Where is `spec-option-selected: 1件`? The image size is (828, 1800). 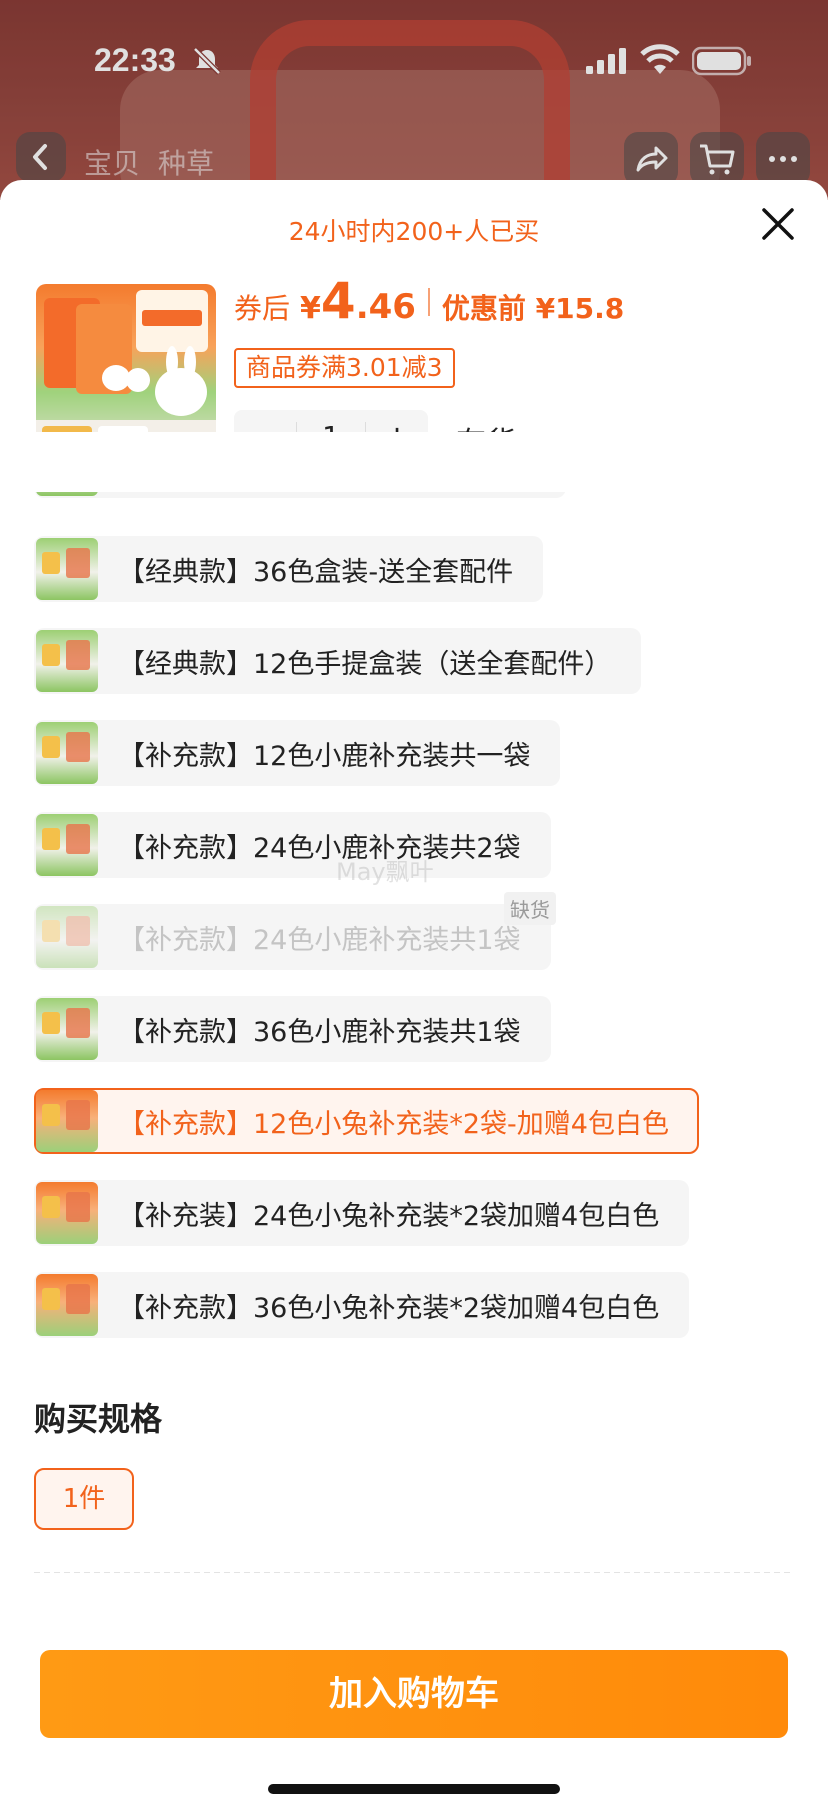 spec-option-selected: 1件 is located at coordinates (84, 1499).